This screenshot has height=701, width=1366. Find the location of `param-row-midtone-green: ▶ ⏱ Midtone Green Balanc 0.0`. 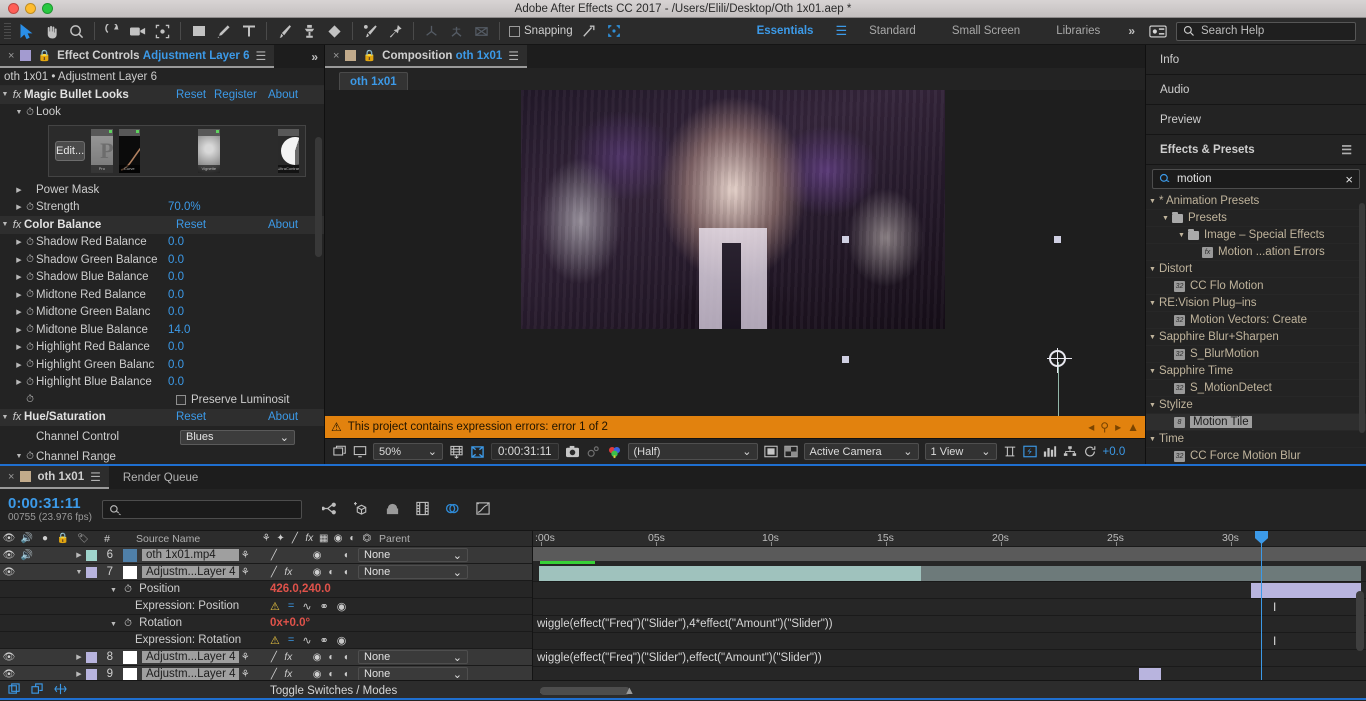

param-row-midtone-green: ▶ ⏱ Midtone Green Balanc 0.0 is located at coordinates (162, 313).